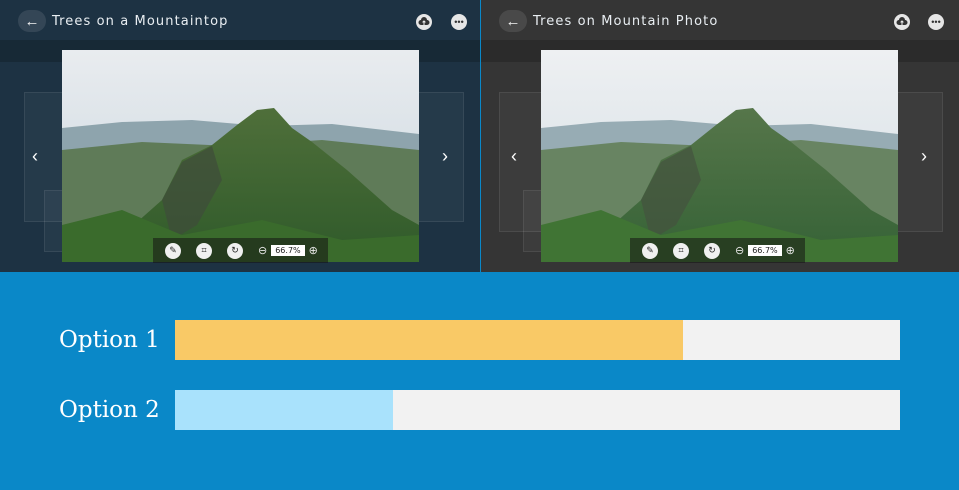 This screenshot has height=490, width=959. I want to click on option-2-fill, so click(284, 410).